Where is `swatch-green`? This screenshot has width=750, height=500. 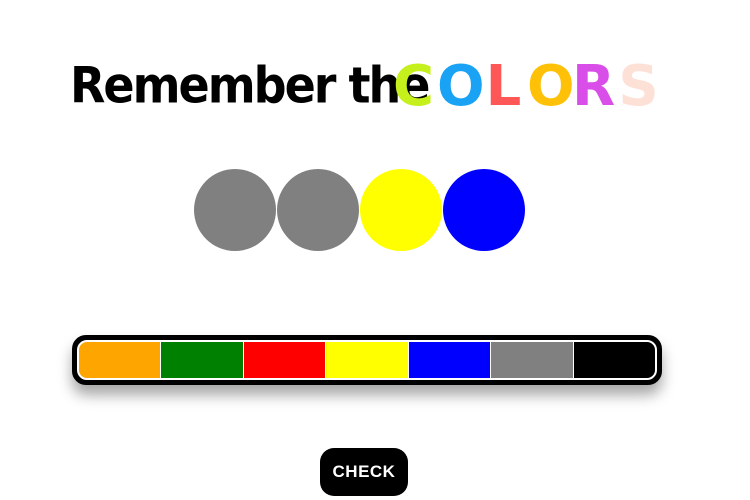
swatch-green is located at coordinates (202, 360).